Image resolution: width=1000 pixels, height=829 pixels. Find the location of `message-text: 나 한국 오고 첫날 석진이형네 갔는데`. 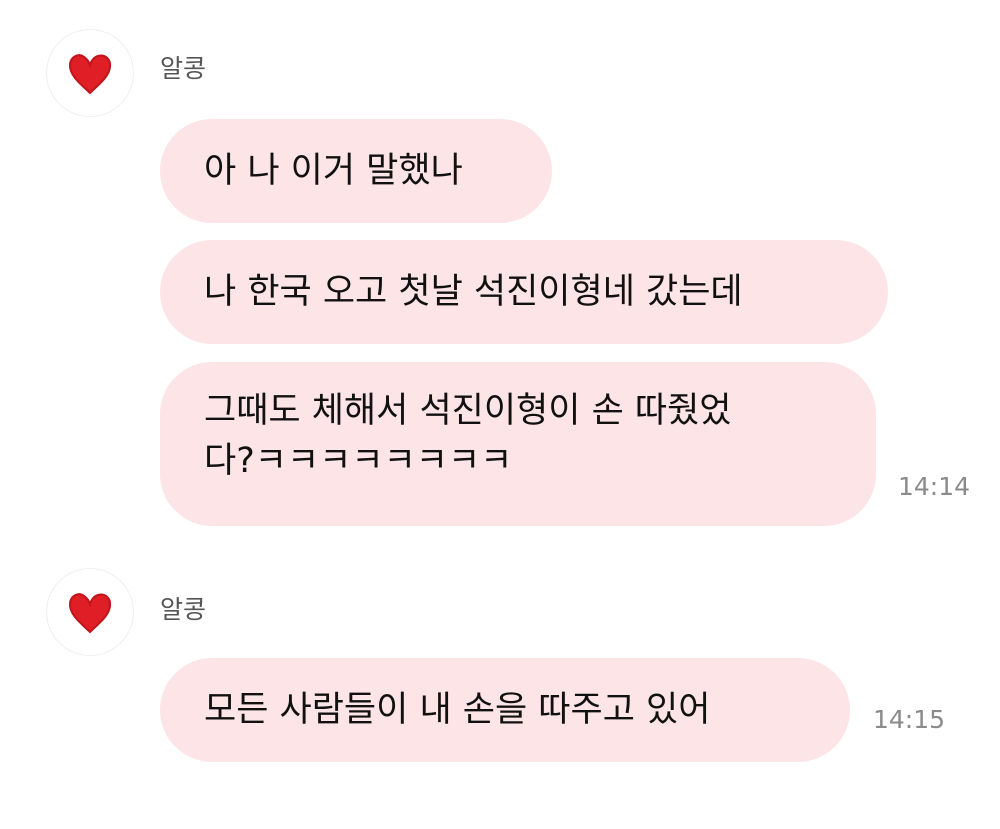

message-text: 나 한국 오고 첫날 석진이형네 갔는데 is located at coordinates (473, 292).